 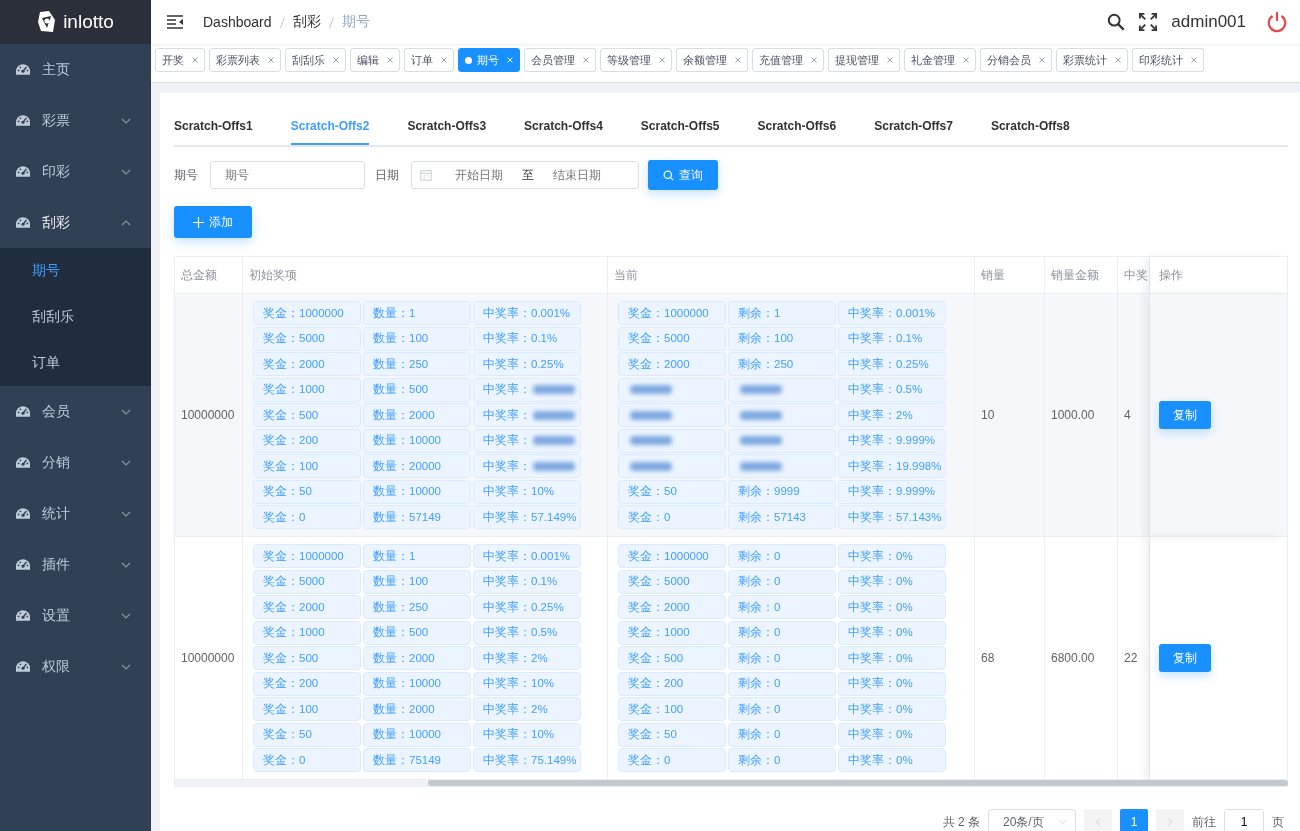 I want to click on menu-icon, so click(x=175, y=22).